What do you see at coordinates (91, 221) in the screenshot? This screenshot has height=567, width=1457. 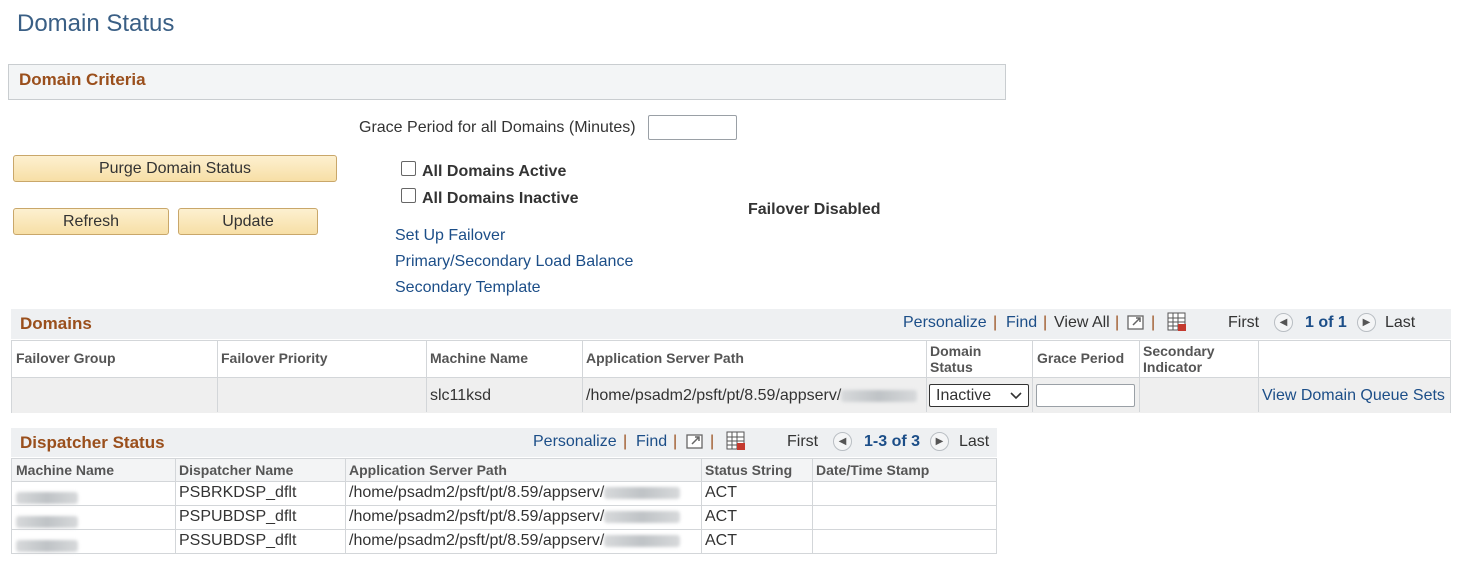 I see `refresh-button: Refresh` at bounding box center [91, 221].